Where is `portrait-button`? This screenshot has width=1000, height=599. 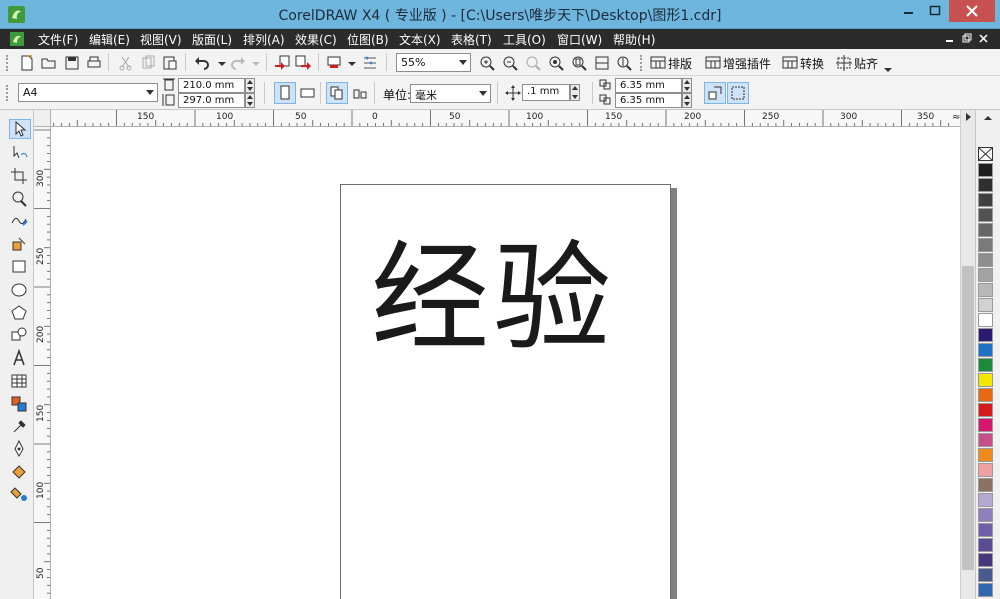
portrait-button is located at coordinates (285, 93).